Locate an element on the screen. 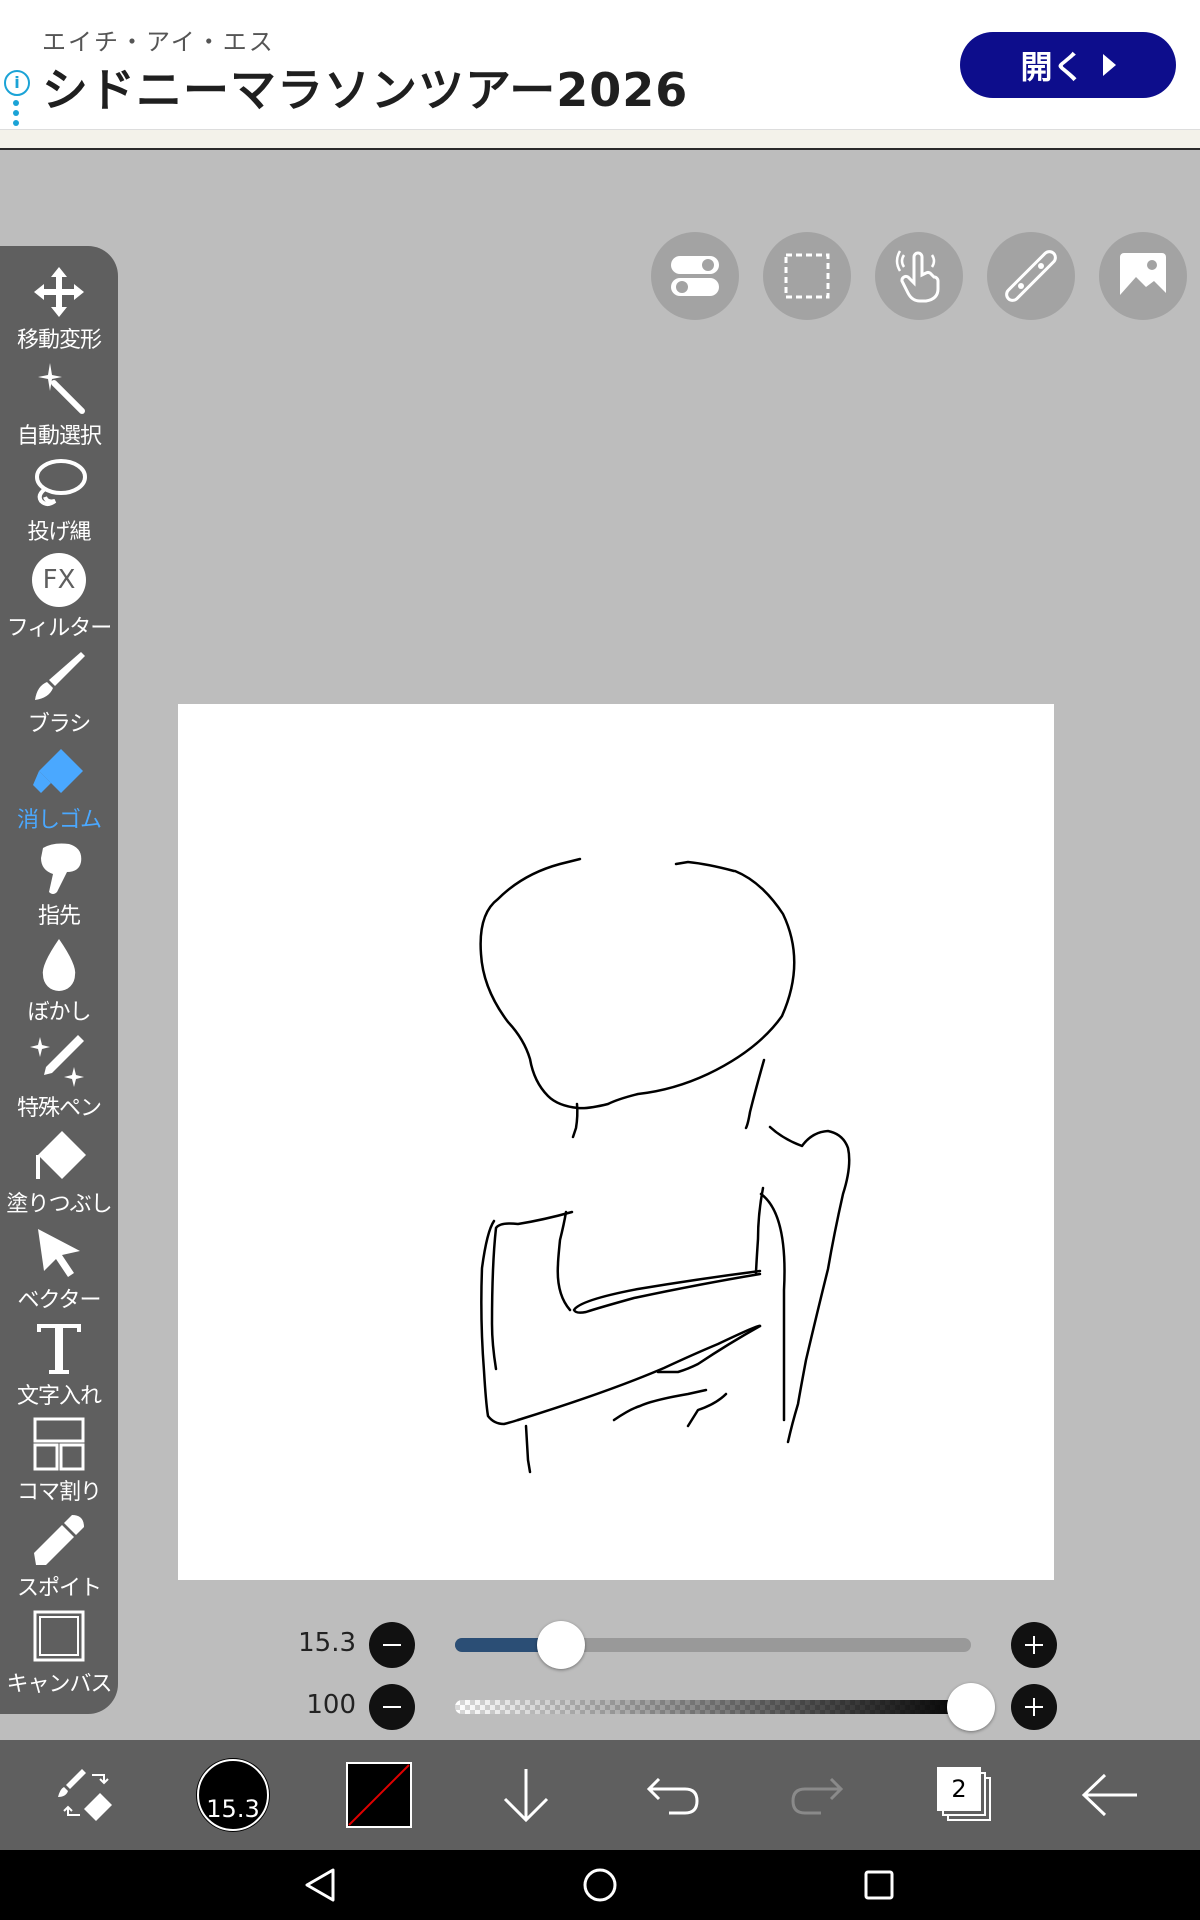  tool-auto-select: 自動選択 is located at coordinates (59, 408).